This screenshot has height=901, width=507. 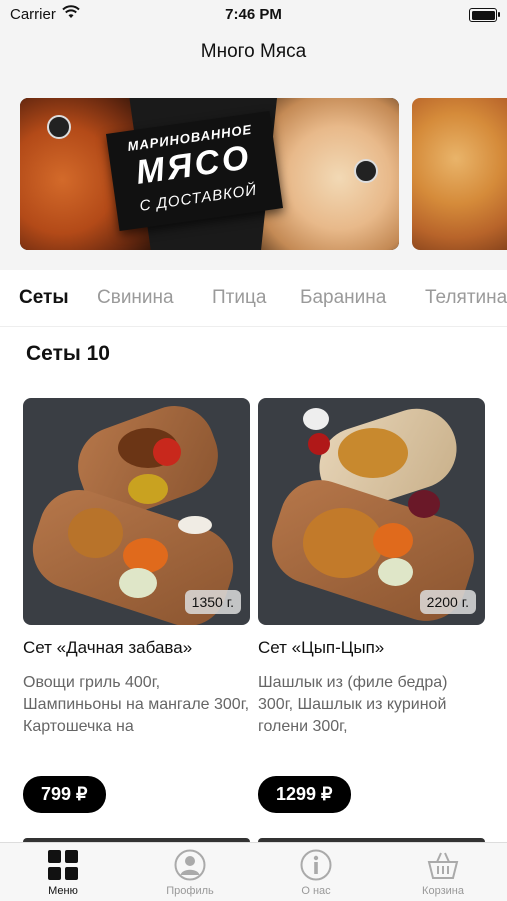 I want to click on category-tabs: Сеты Свинина Птица Баранина Телятина, so click(x=253, y=298).